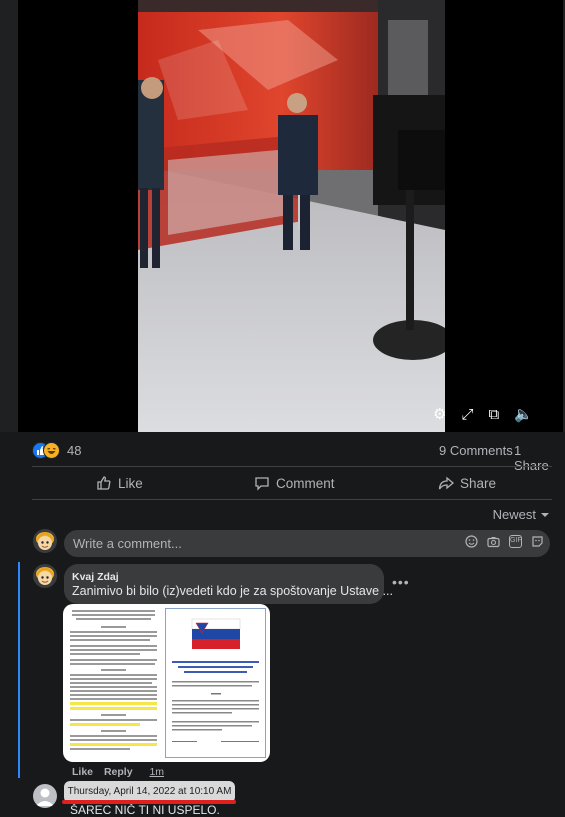 This screenshot has width=565, height=817. I want to click on mute-icon: 🔈, so click(523, 415).